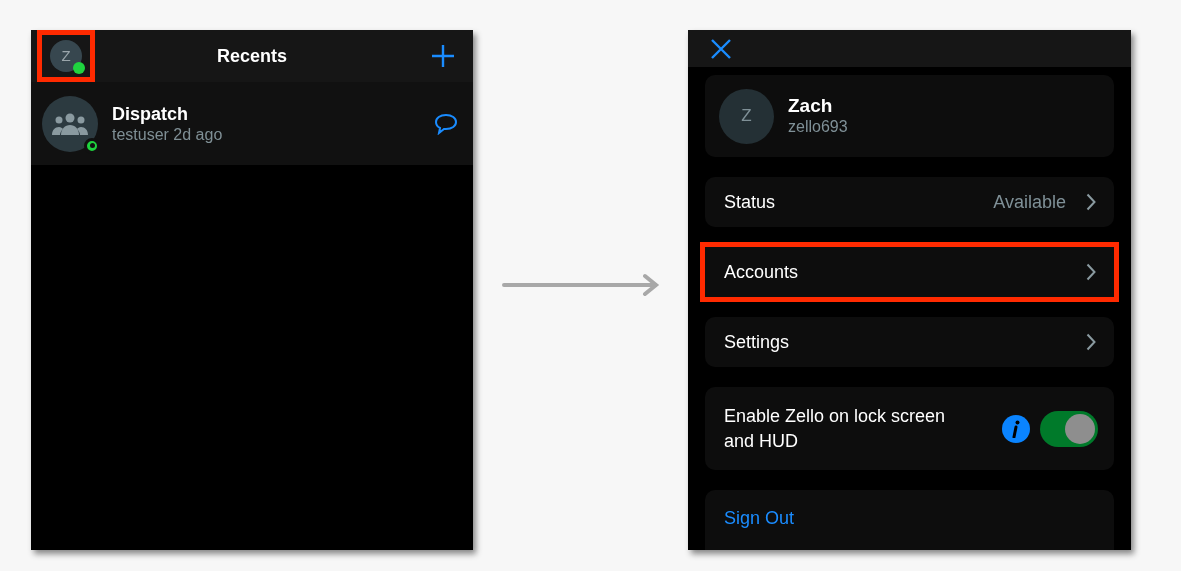  What do you see at coordinates (1069, 428) in the screenshot?
I see `toggle-switch` at bounding box center [1069, 428].